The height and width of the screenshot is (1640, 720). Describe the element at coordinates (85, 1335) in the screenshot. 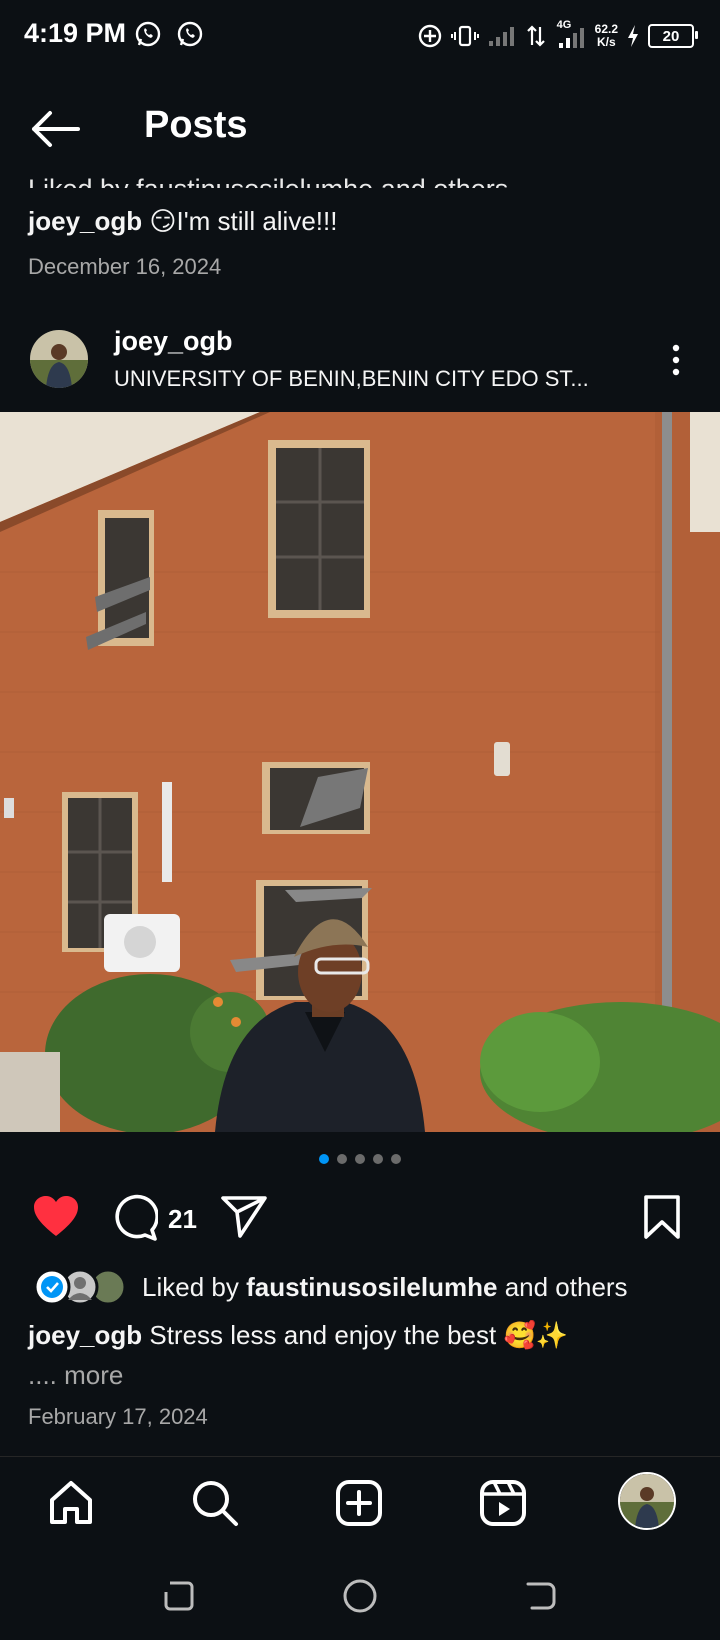

I see `caption-username: joey_ogb` at that location.